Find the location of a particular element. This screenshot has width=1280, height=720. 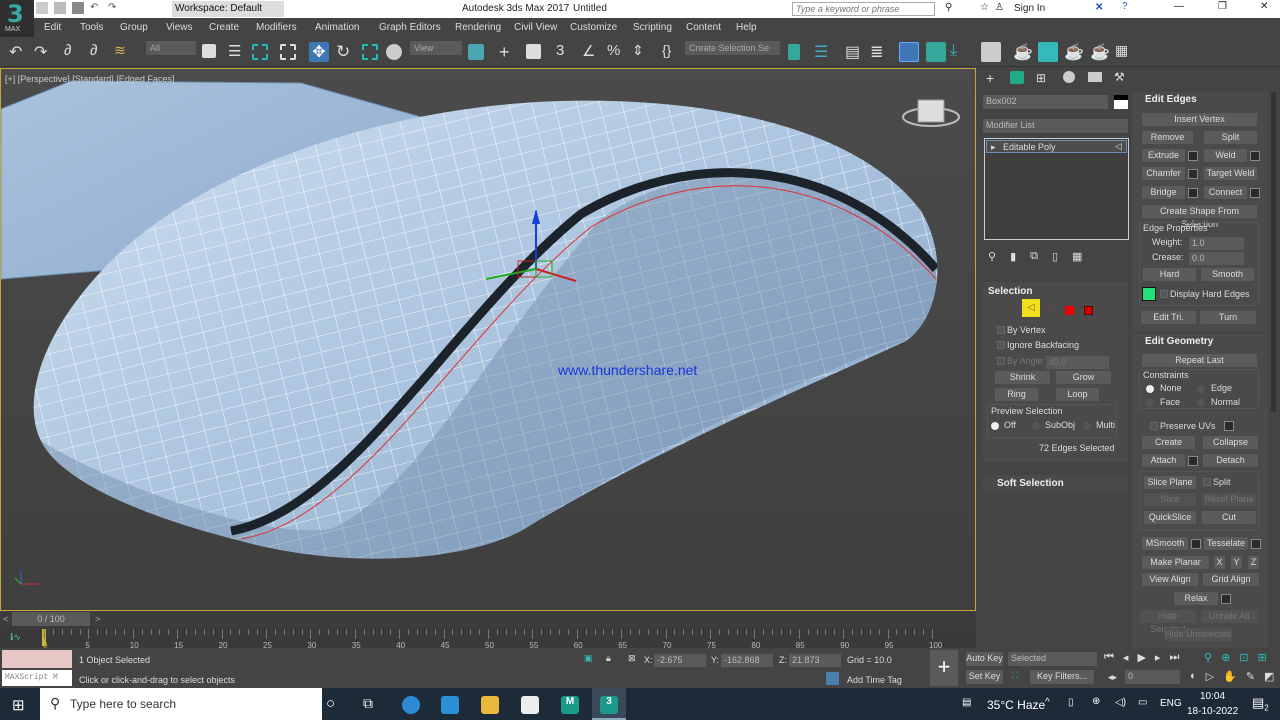

loop-button: Loop is located at coordinates (1077, 394).